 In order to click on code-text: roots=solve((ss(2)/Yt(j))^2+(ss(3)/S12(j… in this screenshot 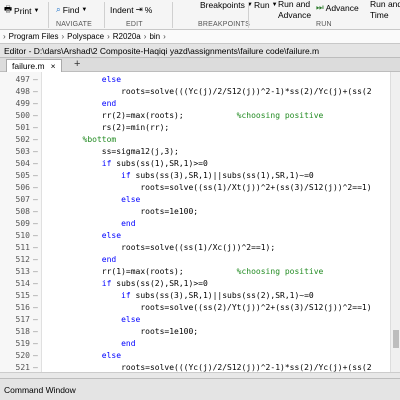, I will do `click(208, 307)`.